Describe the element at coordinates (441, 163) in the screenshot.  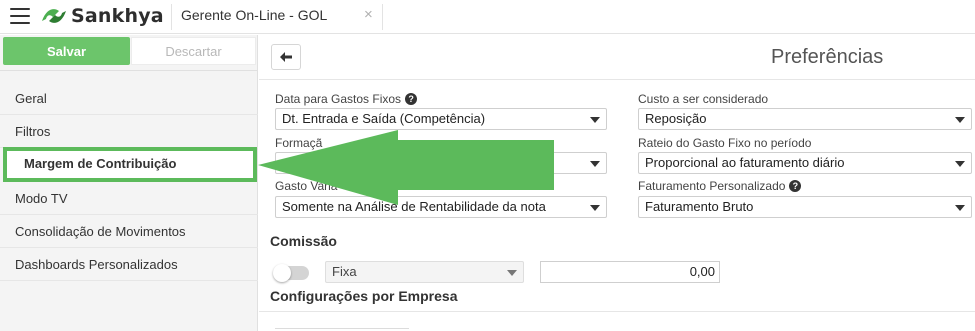
I see `formacao-select` at that location.